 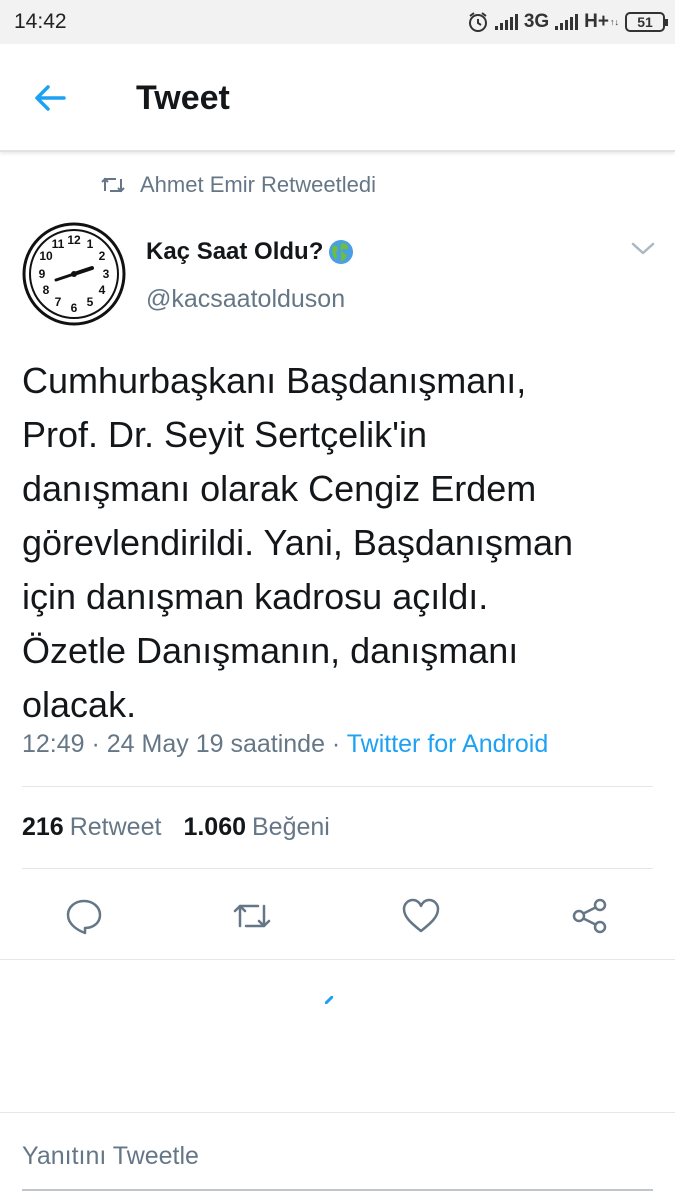 What do you see at coordinates (43, 827) in the screenshot?
I see `retweet-count: 216` at bounding box center [43, 827].